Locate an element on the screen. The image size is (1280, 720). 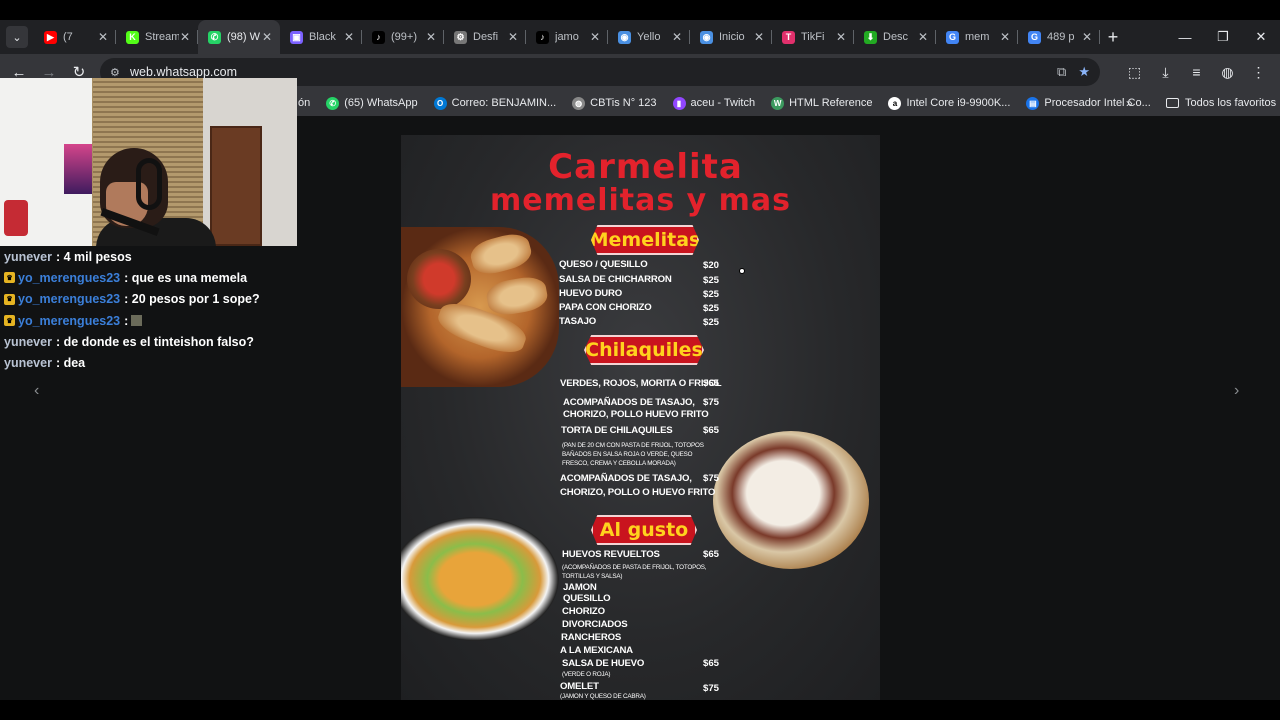
bookmark-label: CBTis N° 123 is located at coordinates (623, 103).